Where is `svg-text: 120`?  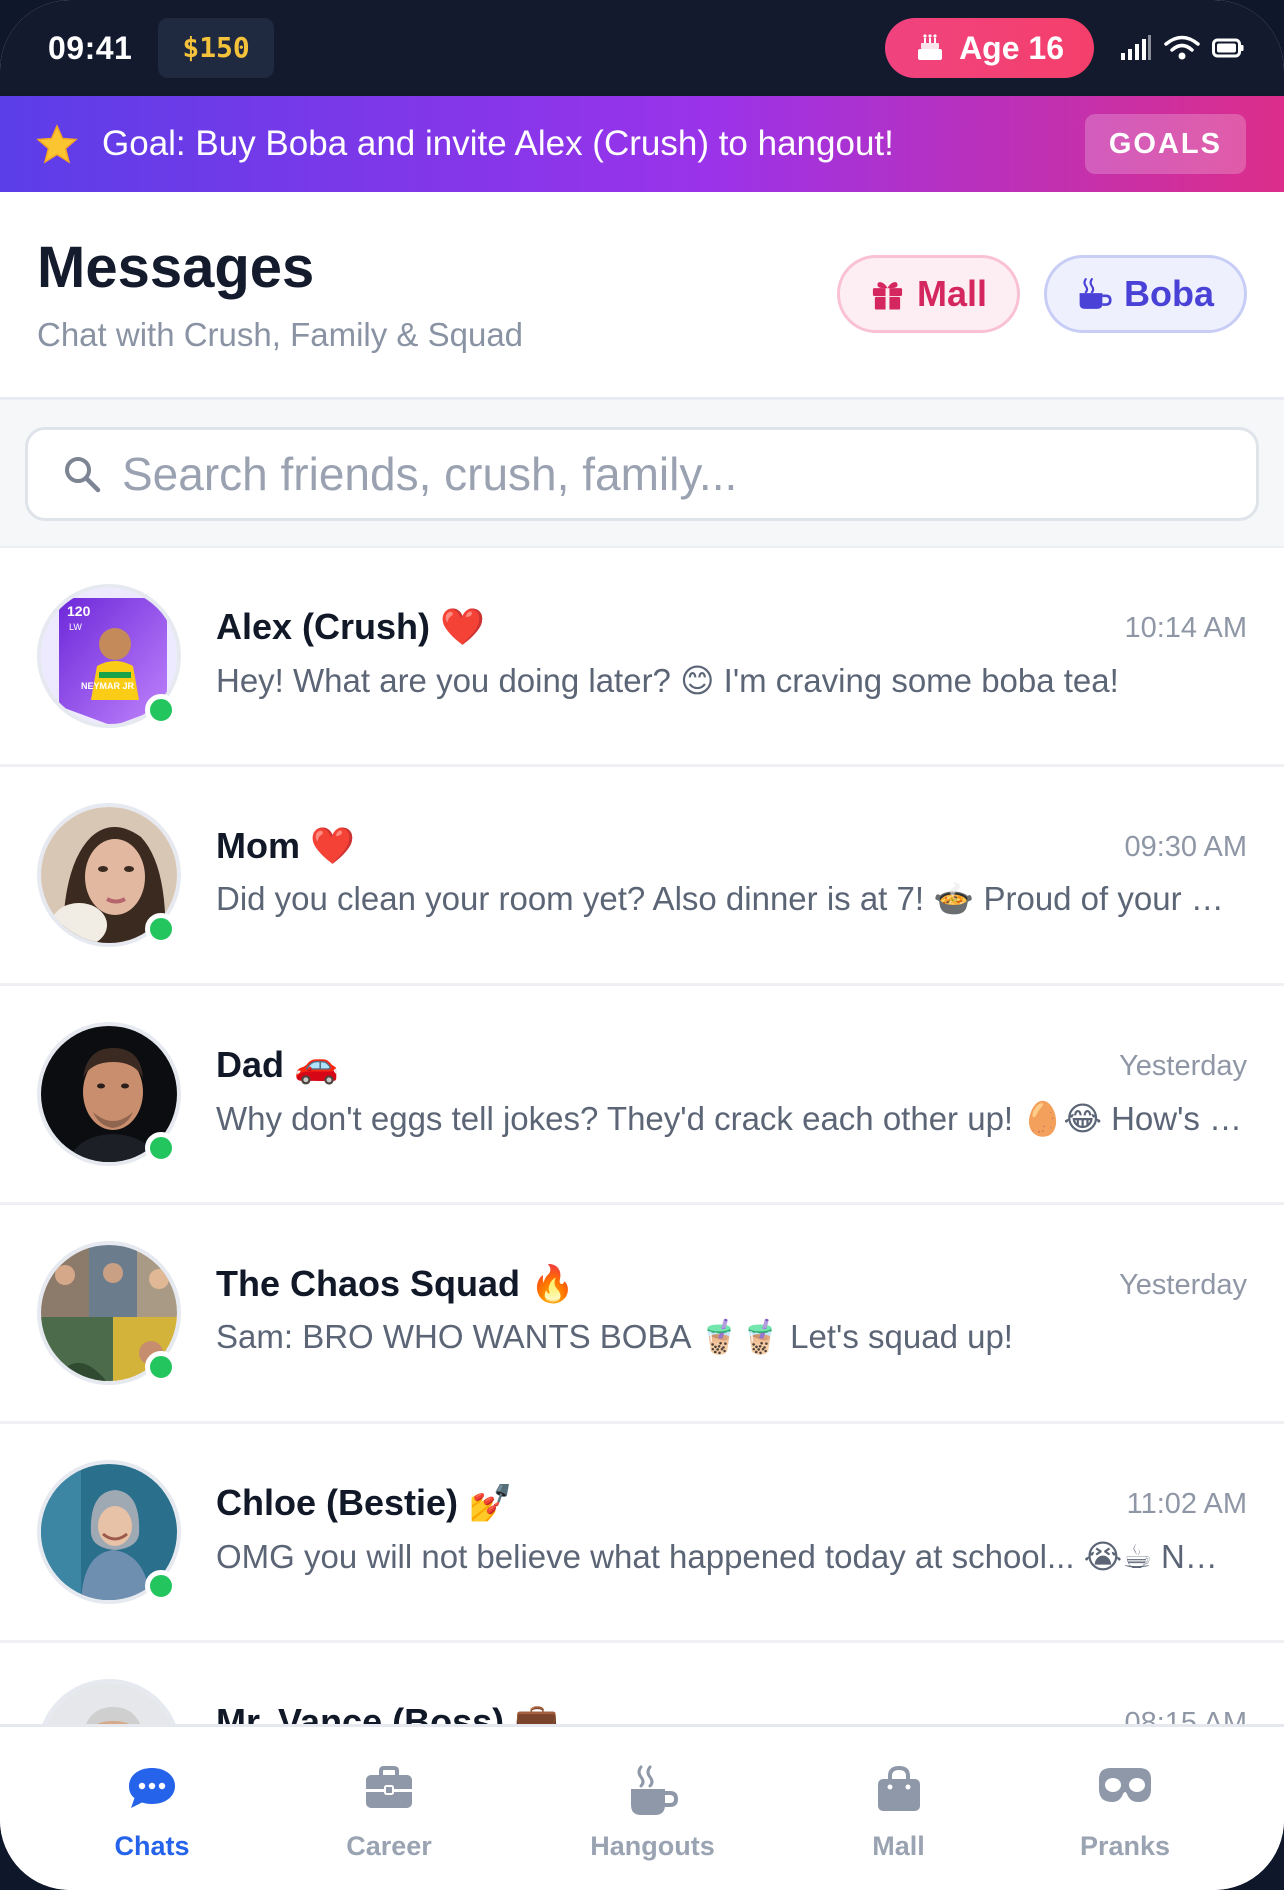 svg-text: 120 is located at coordinates (79, 611).